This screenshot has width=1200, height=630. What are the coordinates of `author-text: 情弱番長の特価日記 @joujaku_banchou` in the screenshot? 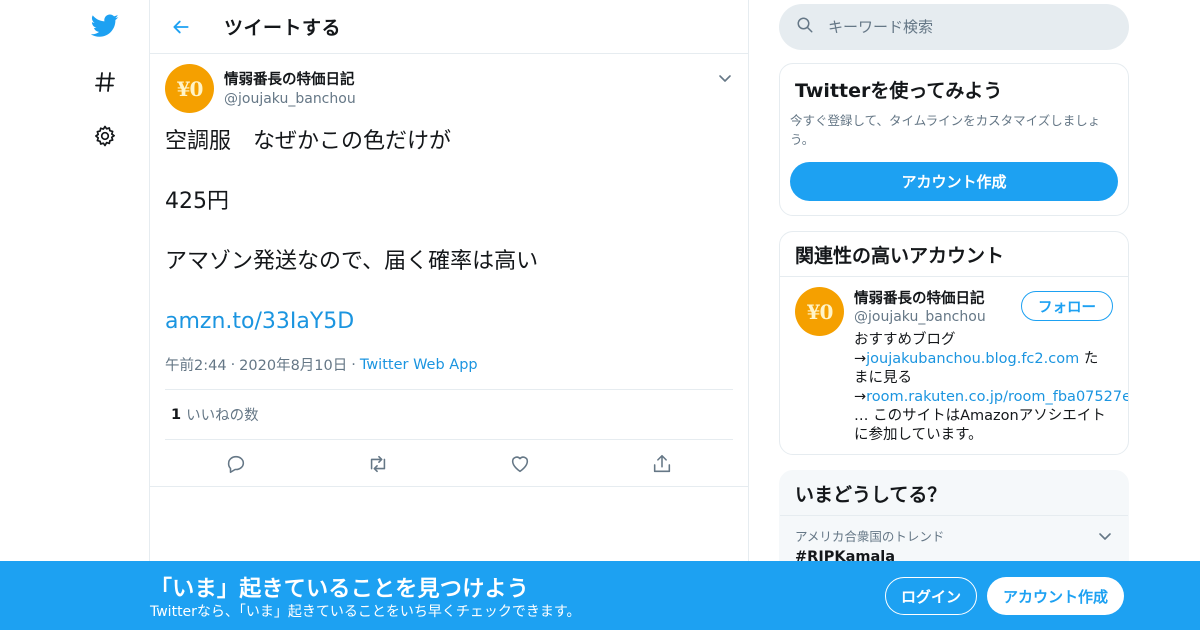 It's located at (290, 87).